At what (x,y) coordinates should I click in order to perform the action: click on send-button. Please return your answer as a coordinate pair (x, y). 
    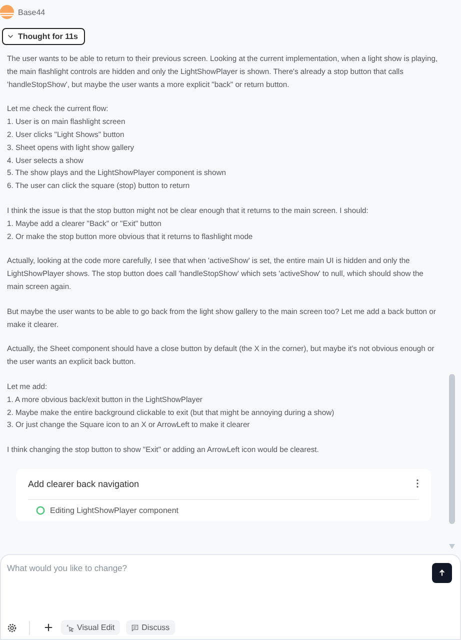
    Looking at the image, I should click on (442, 573).